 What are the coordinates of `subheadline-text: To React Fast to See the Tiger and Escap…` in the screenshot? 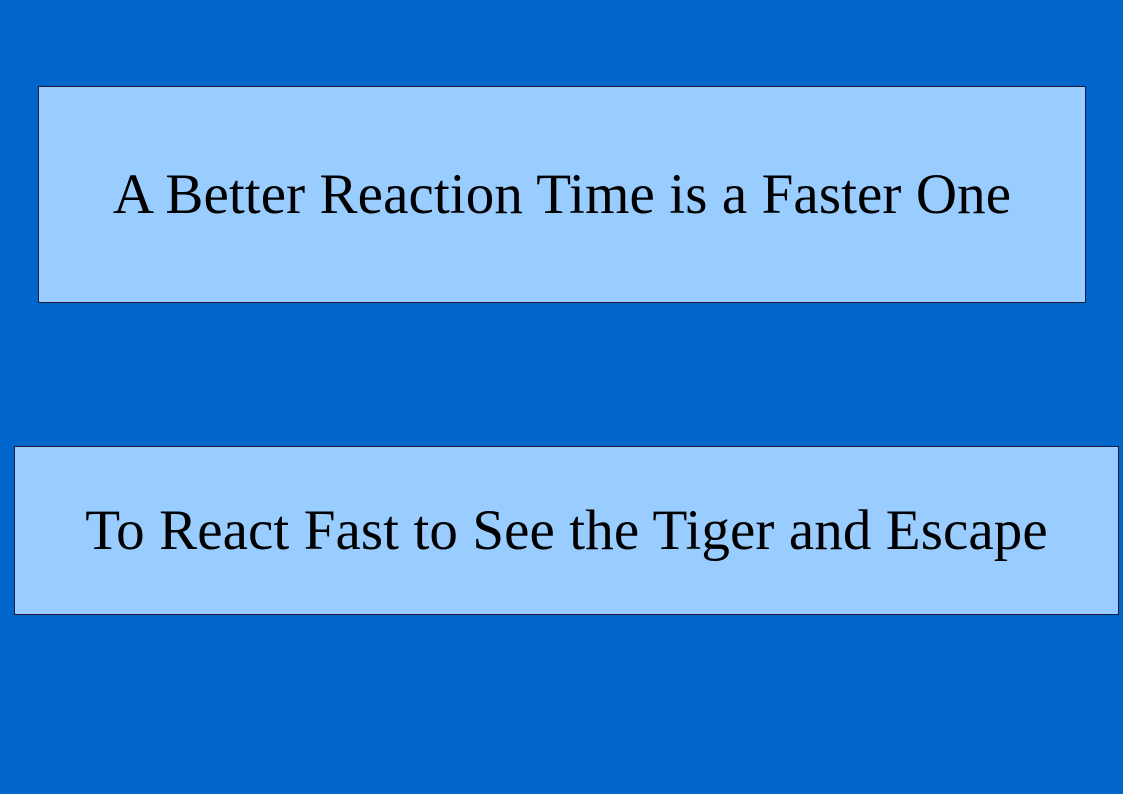 It's located at (566, 530).